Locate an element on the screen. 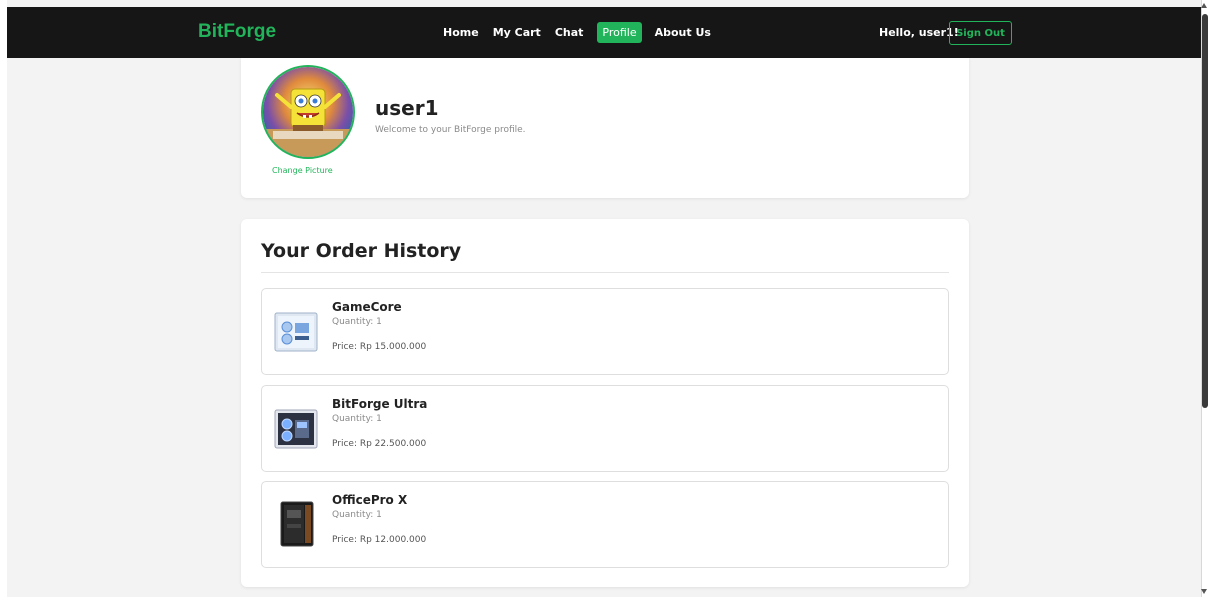  order-history-title: Your Order History is located at coordinates (361, 251).